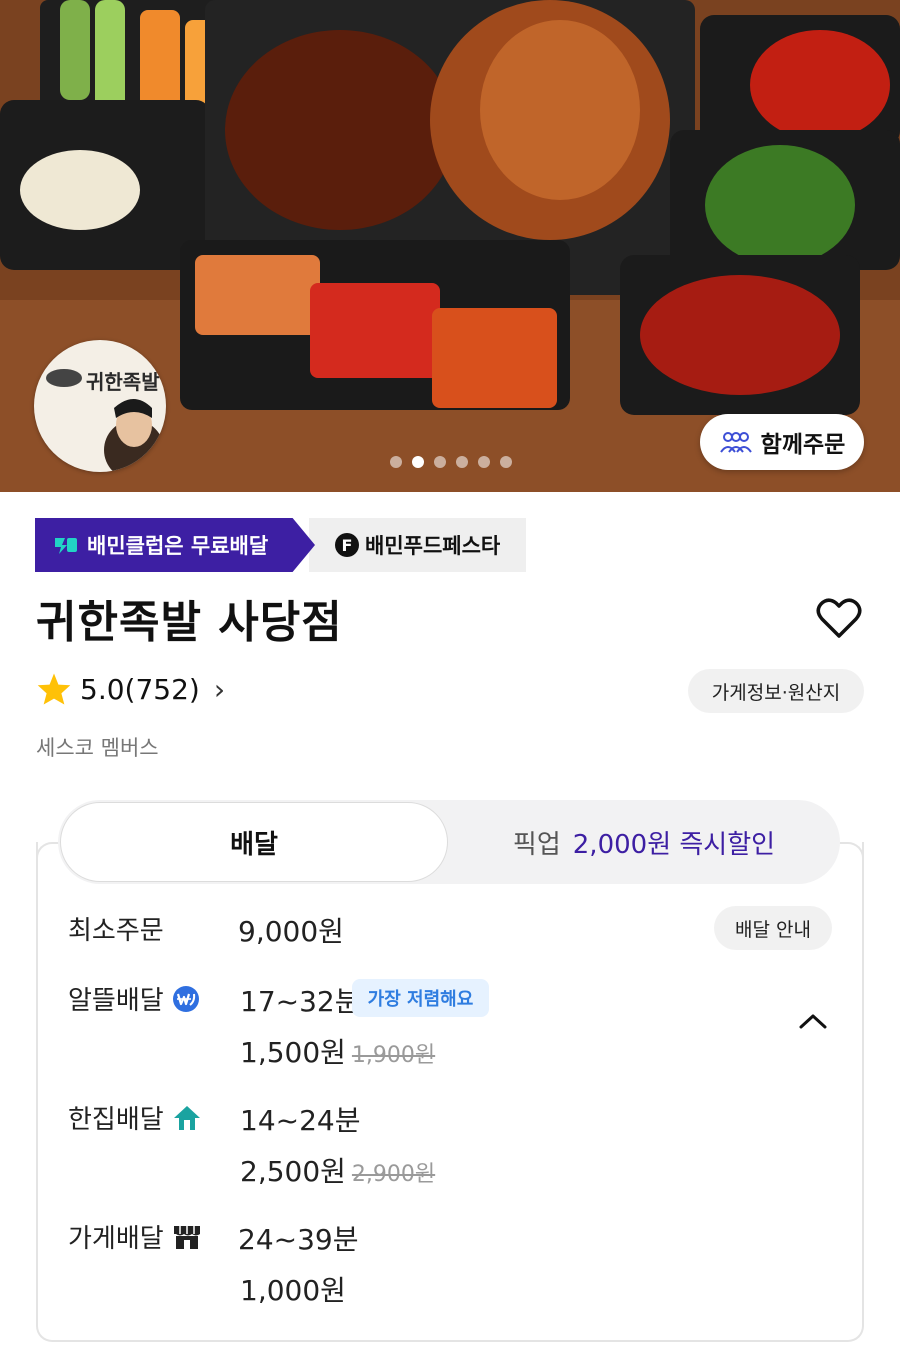 This screenshot has width=900, height=1358. I want to click on delivery-guide-button: 배달 안내, so click(773, 928).